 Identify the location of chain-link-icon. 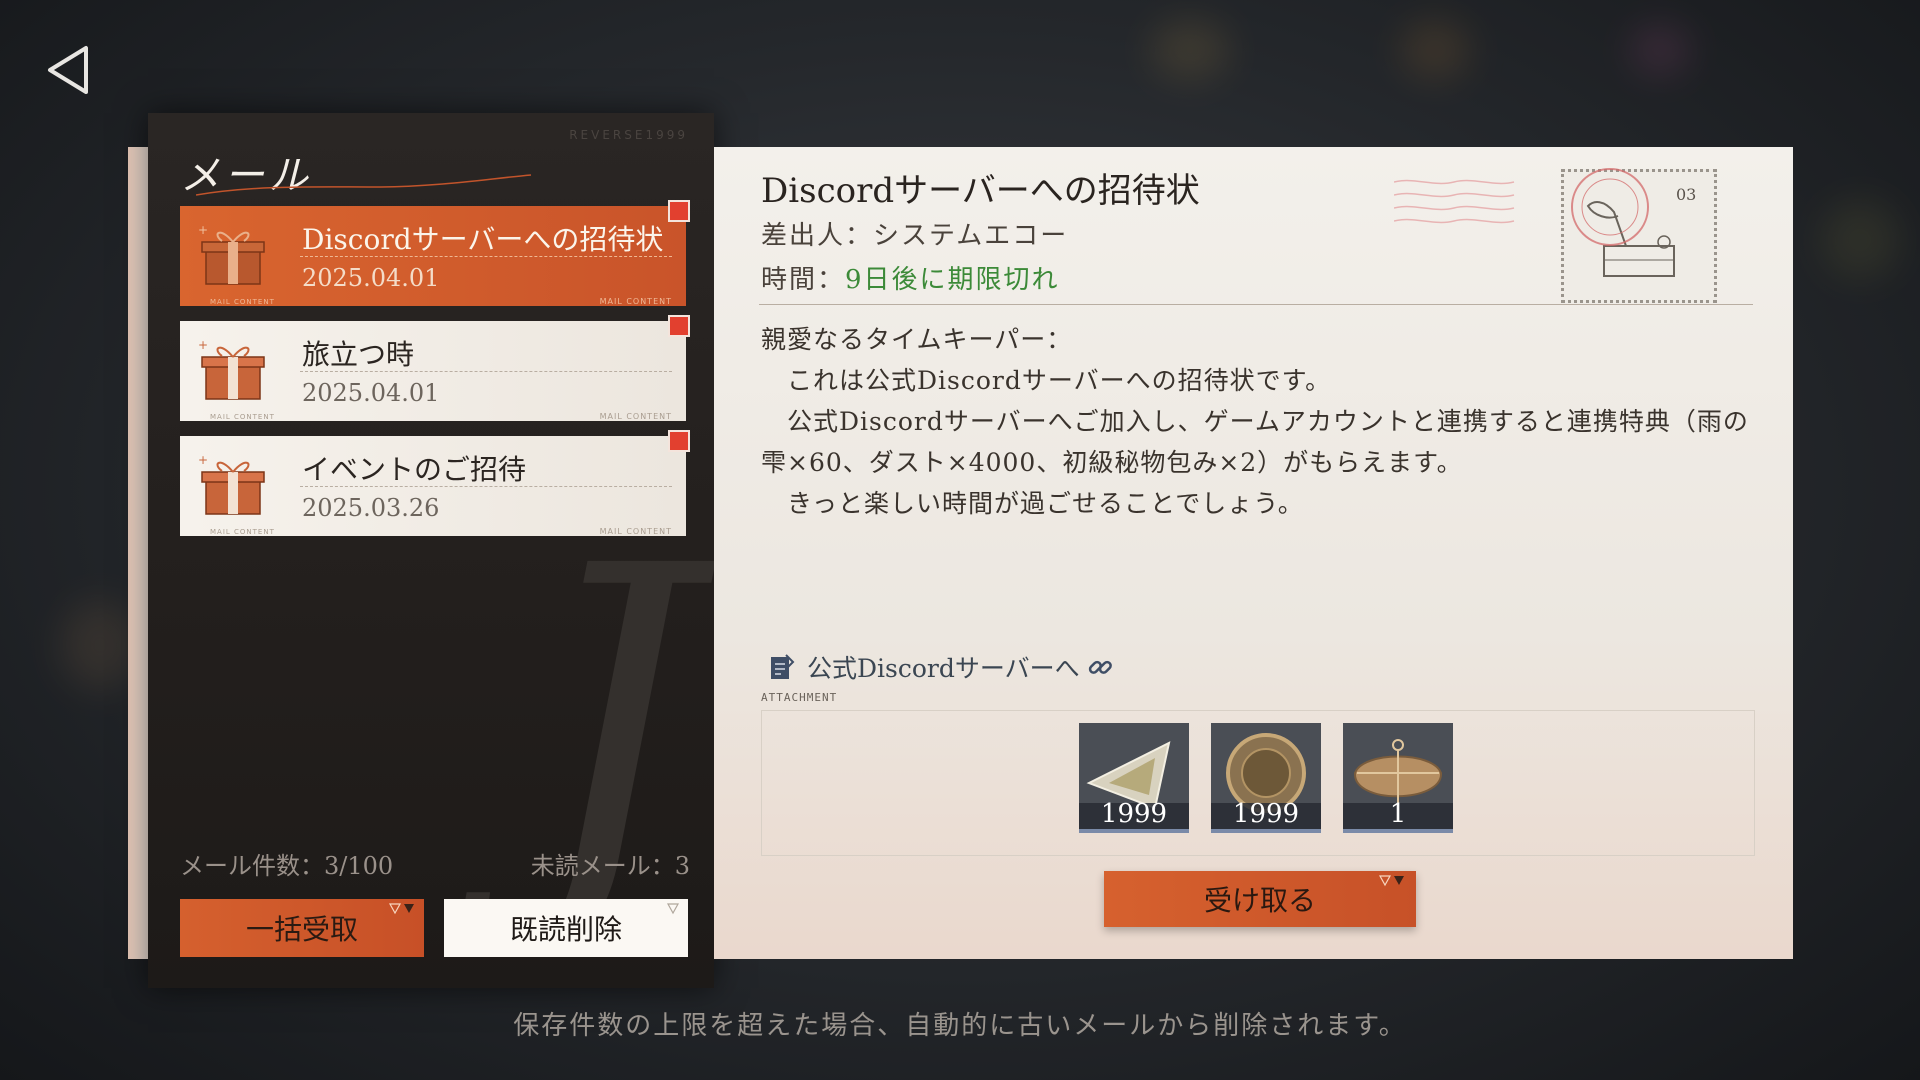
(1100, 667).